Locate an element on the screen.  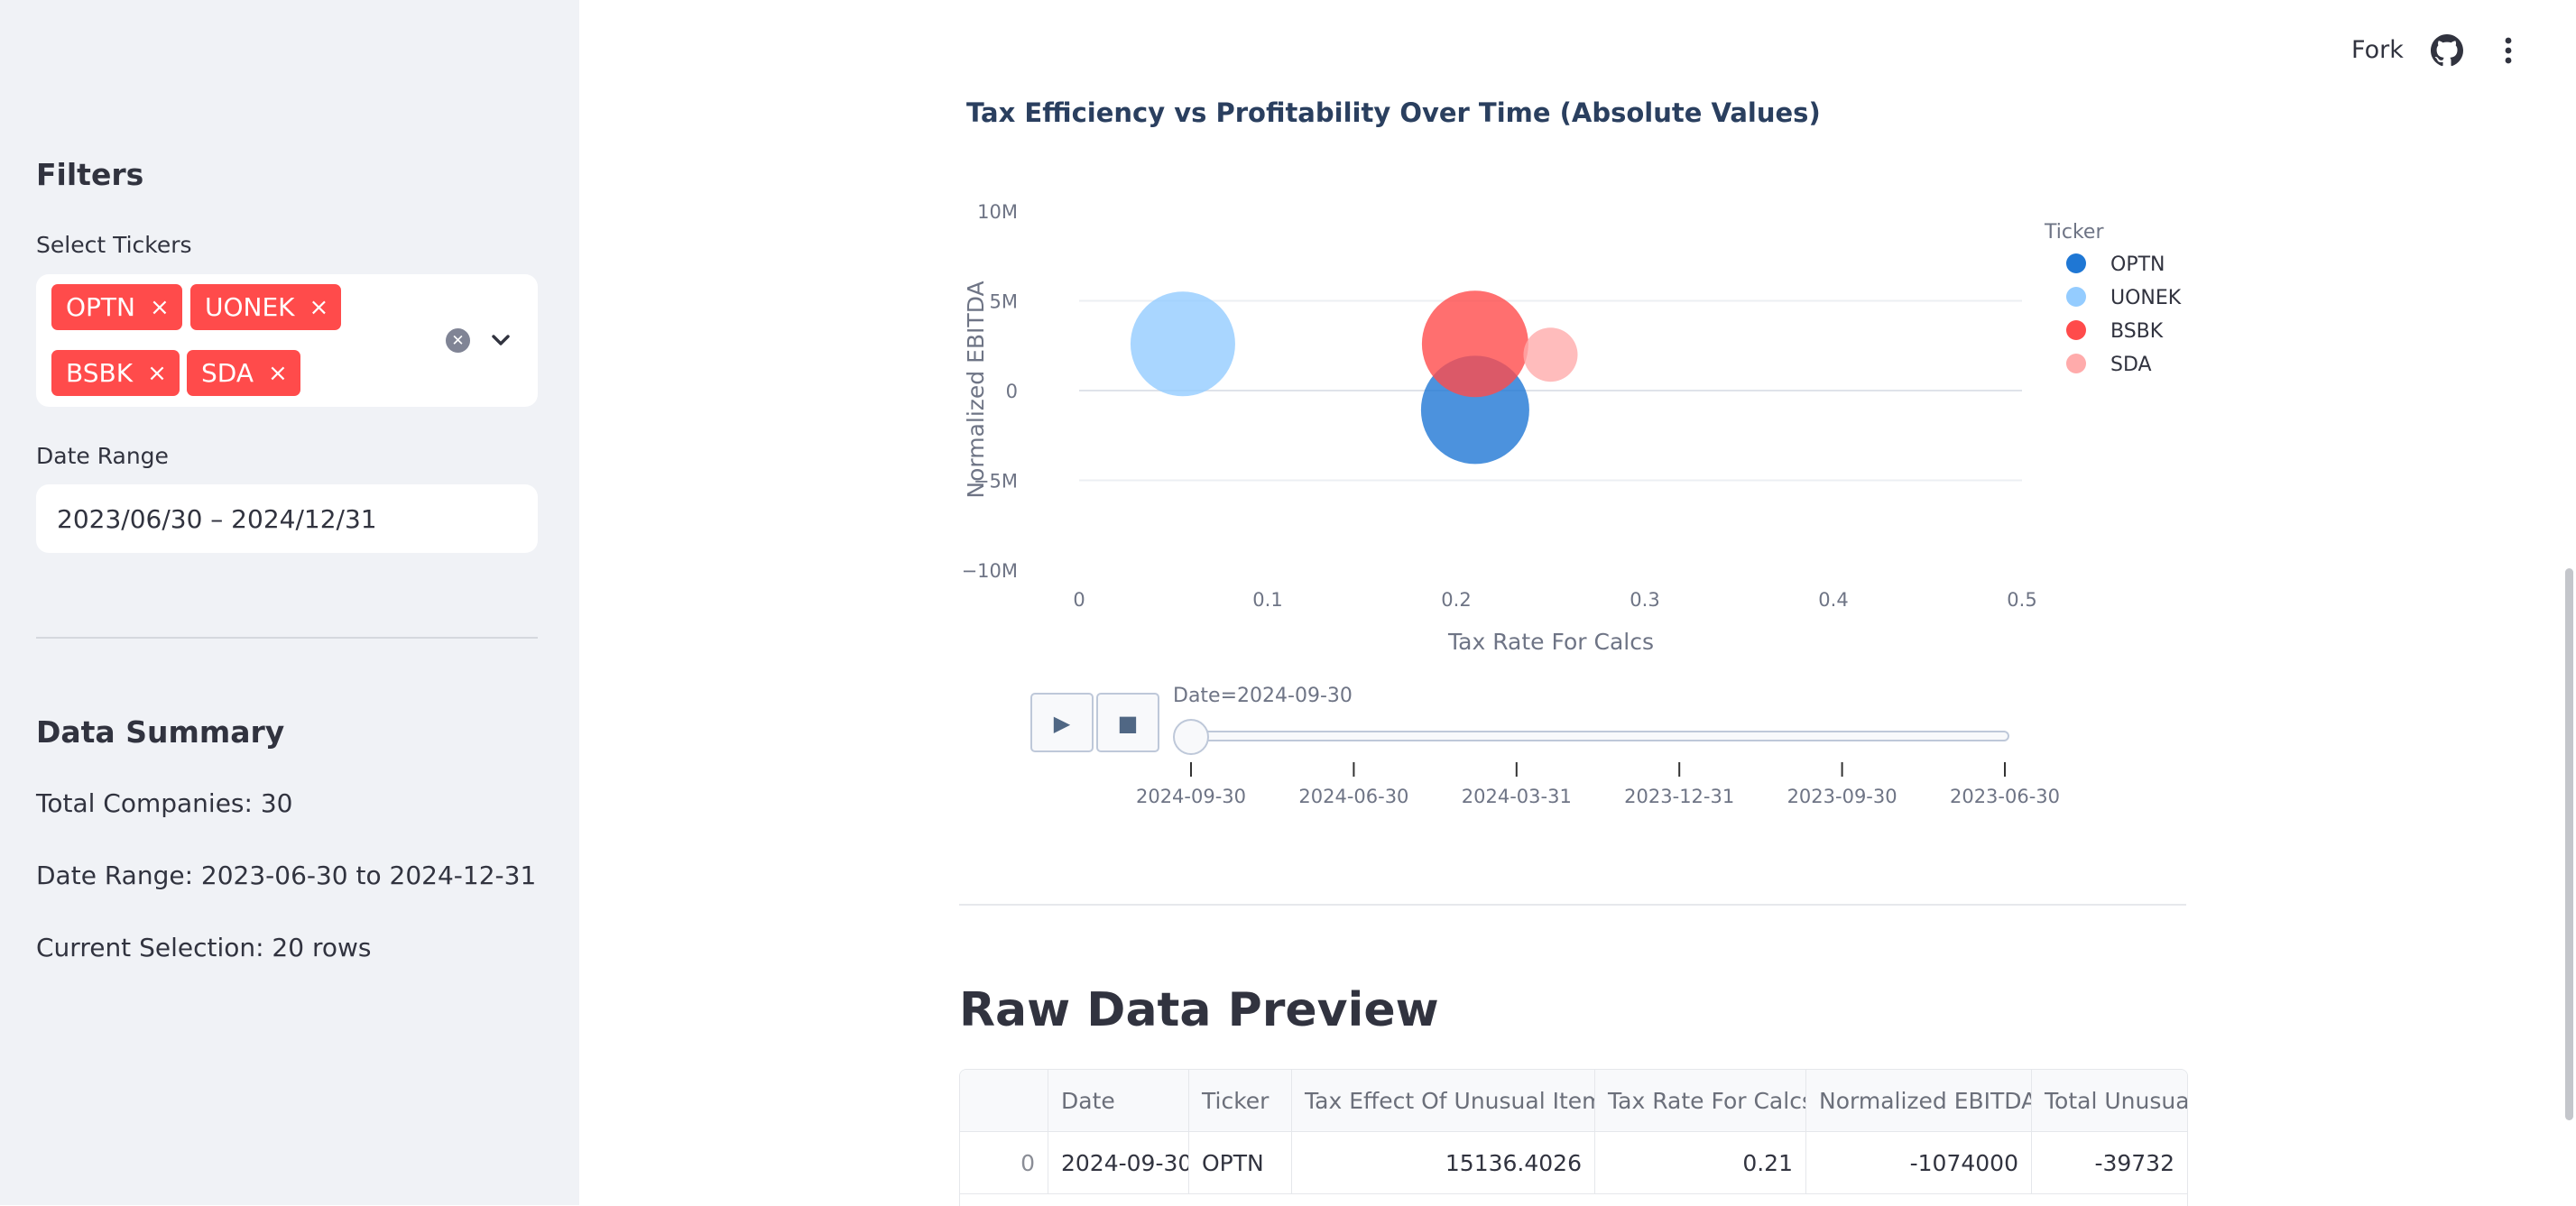
column-header-ticker: Ticker is located at coordinates (1240, 1100).